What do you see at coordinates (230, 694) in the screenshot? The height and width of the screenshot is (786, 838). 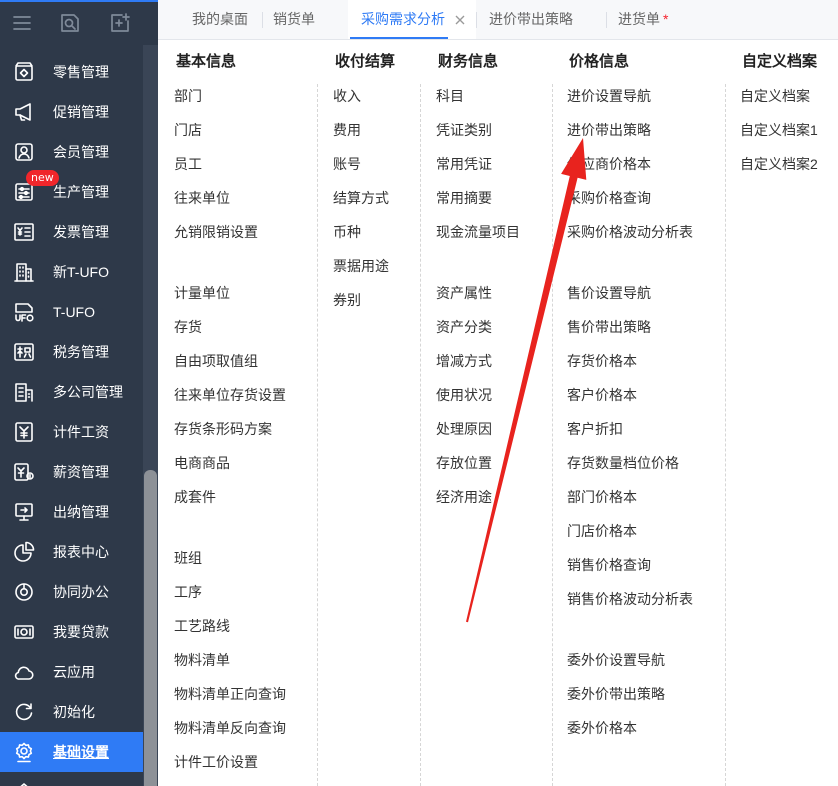 I see `link-bom-forward-query: 物料清单正向查询` at bounding box center [230, 694].